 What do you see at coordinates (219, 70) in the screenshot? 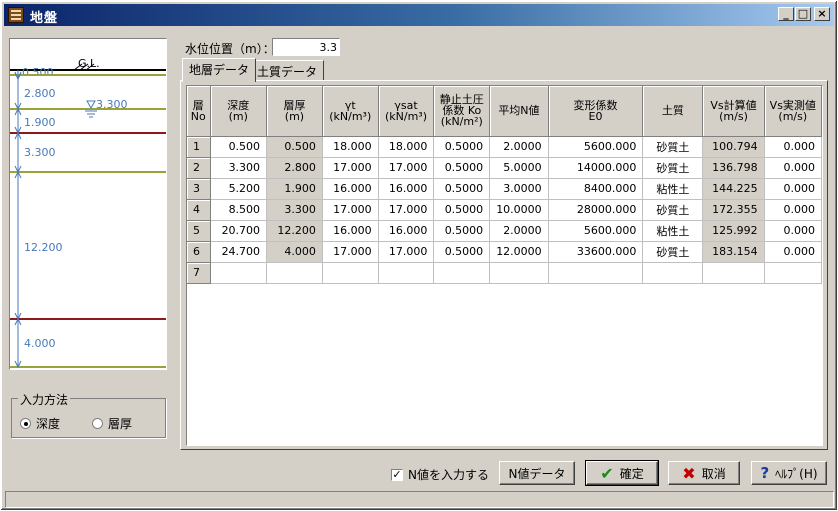
I see `tab-layer-data: 地層データ` at bounding box center [219, 70].